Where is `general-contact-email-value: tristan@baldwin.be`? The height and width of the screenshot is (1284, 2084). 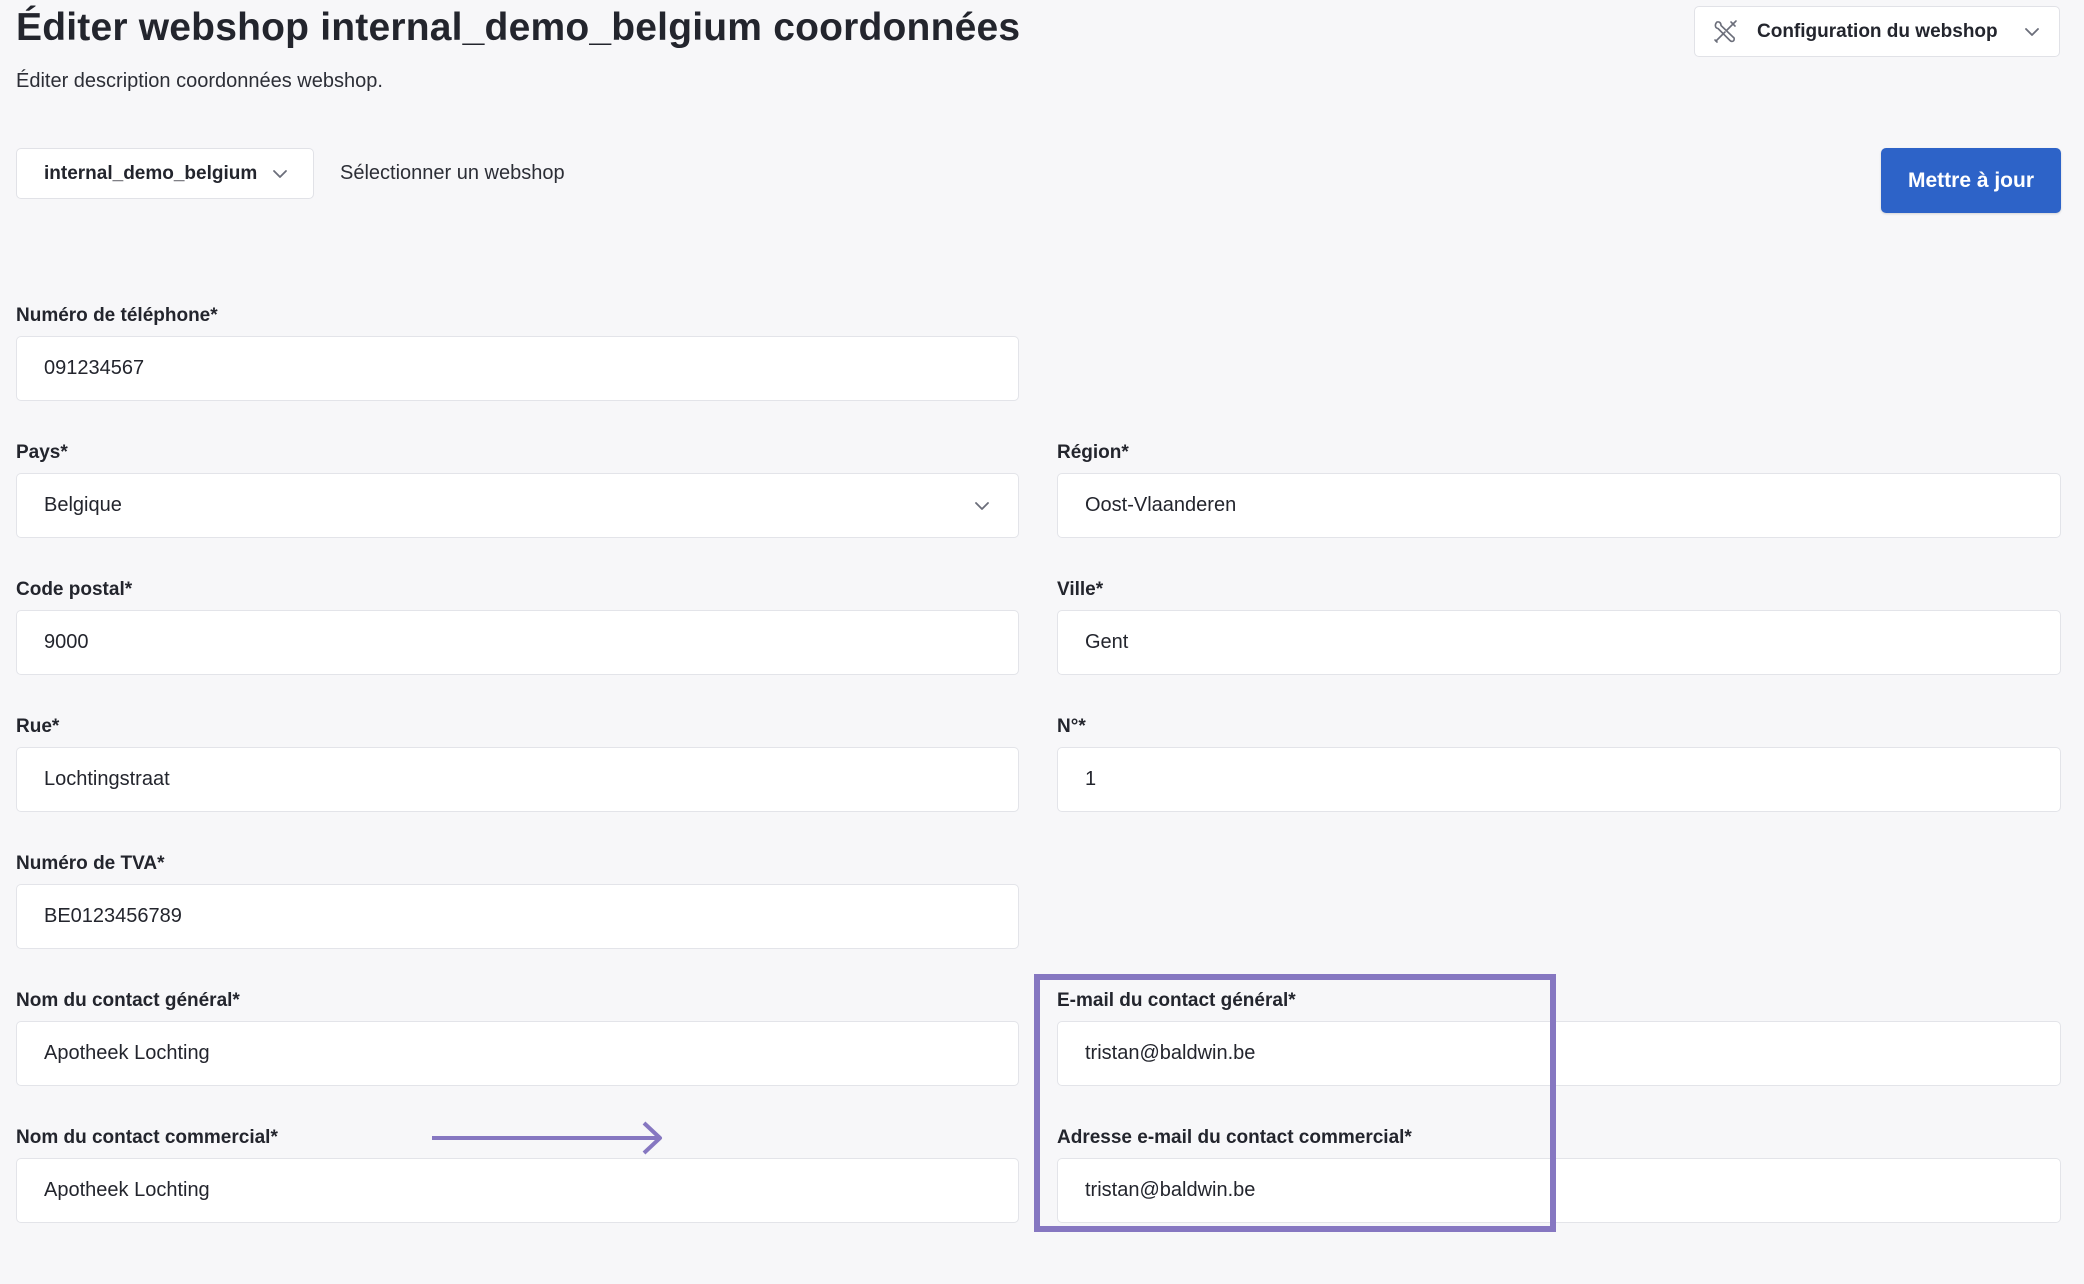
general-contact-email-value: tristan@baldwin.be is located at coordinates (1170, 1053).